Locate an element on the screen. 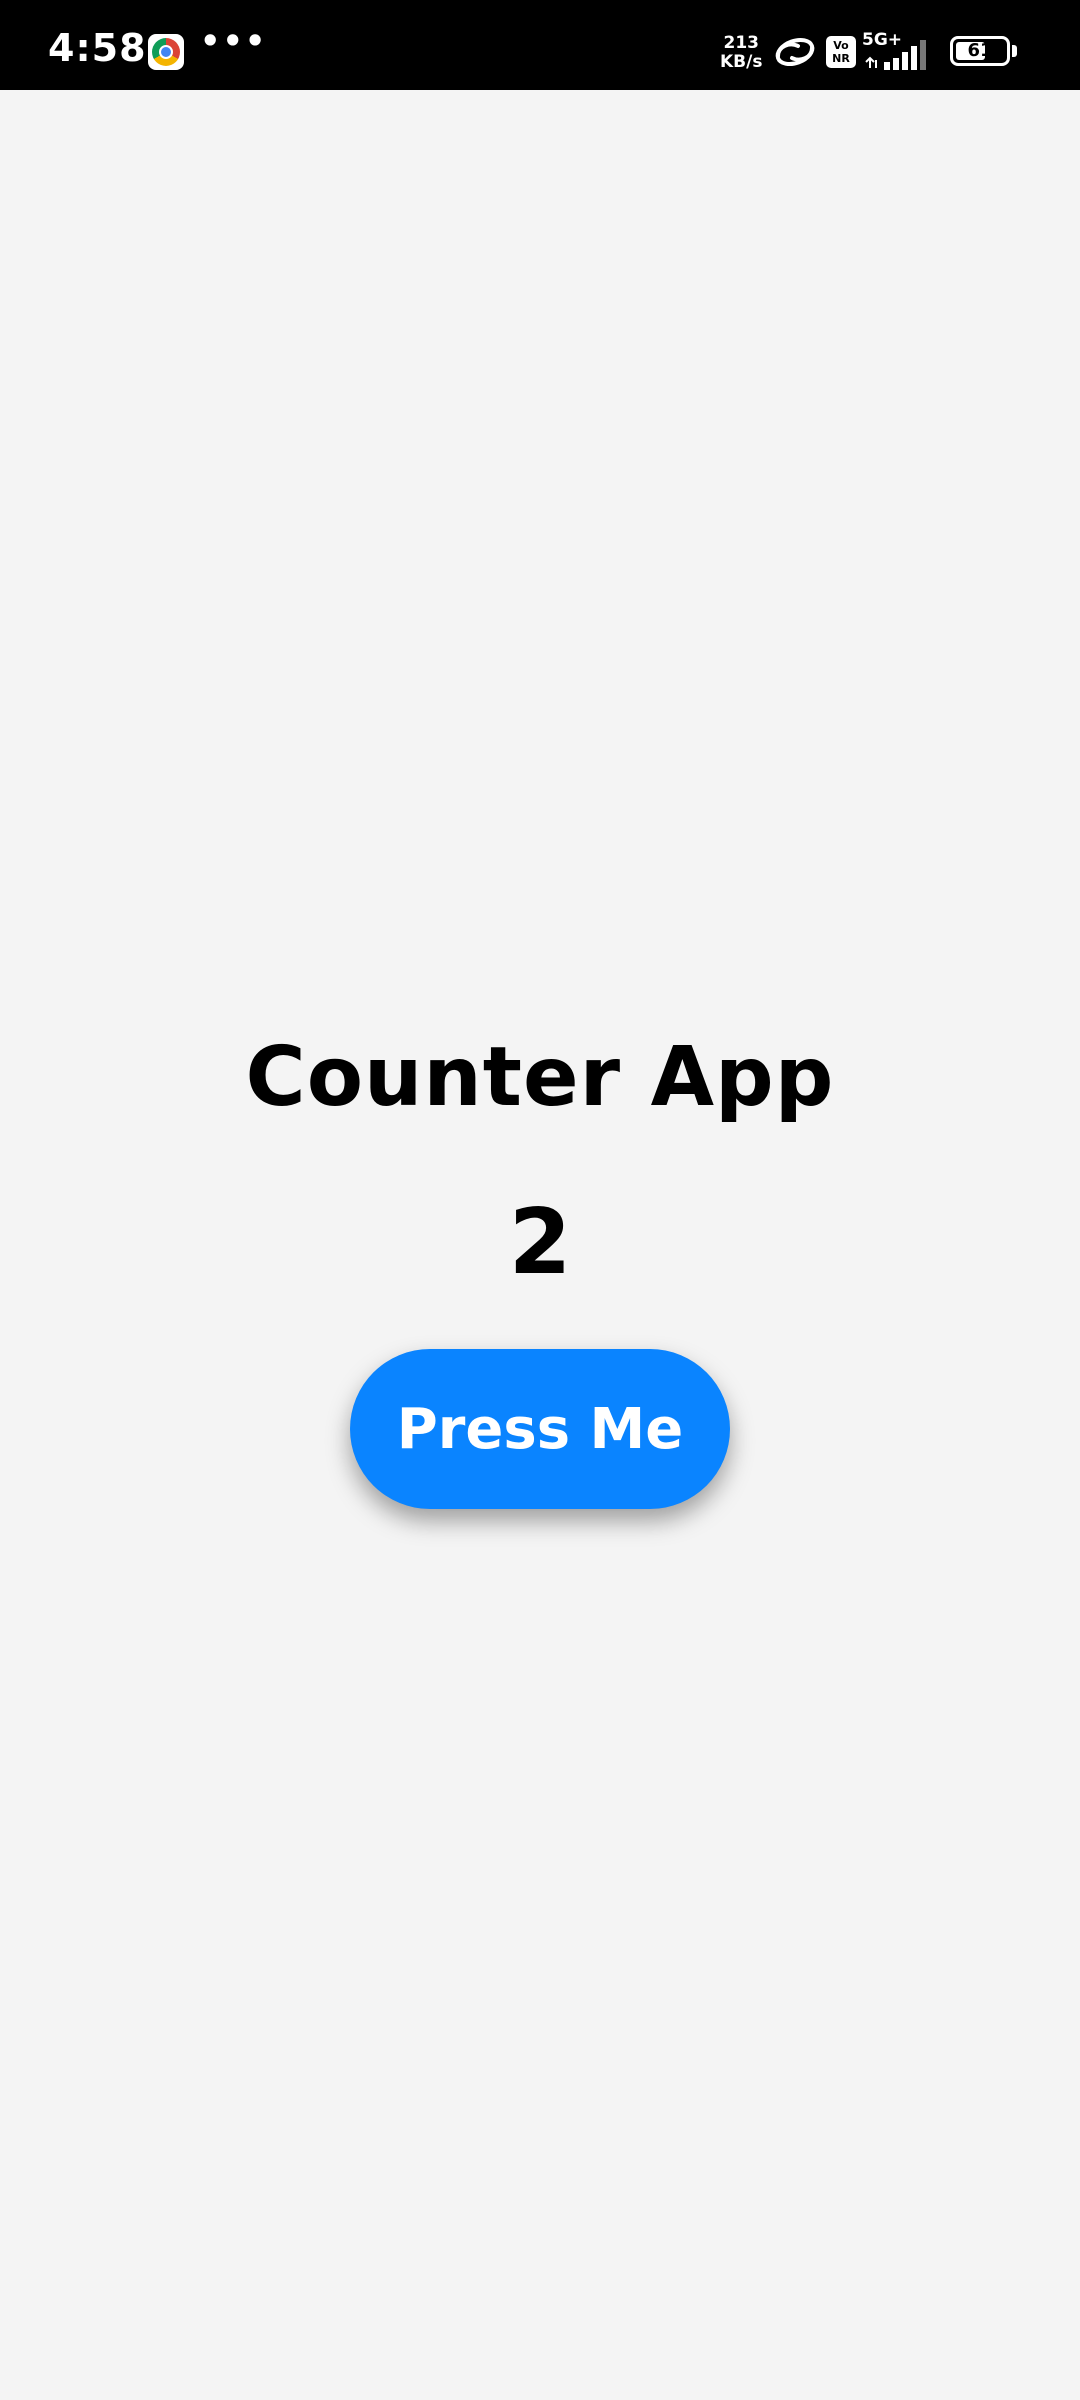  battery-icon: 61 is located at coordinates (980, 51).